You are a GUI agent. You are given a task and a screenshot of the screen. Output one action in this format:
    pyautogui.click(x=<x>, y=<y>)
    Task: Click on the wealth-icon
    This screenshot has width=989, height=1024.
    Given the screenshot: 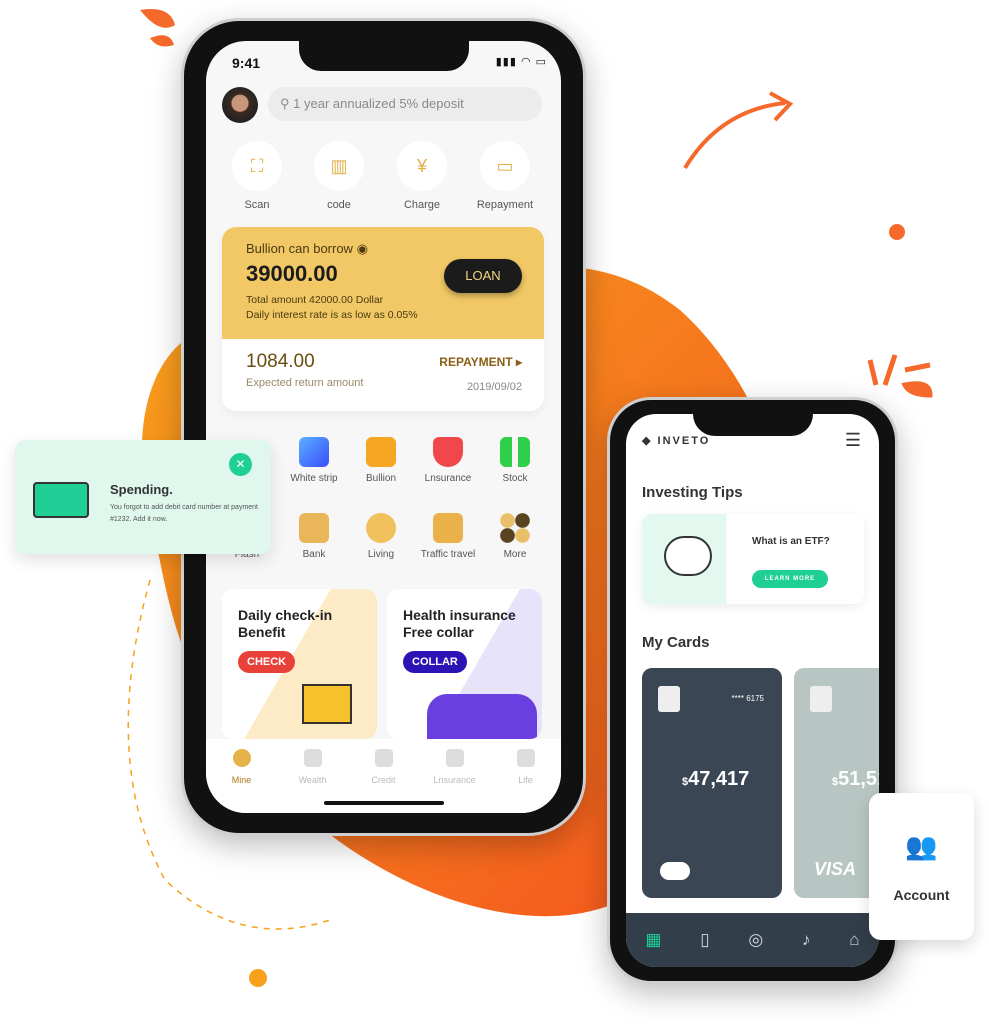 What is the action you would take?
    pyautogui.click(x=312, y=758)
    